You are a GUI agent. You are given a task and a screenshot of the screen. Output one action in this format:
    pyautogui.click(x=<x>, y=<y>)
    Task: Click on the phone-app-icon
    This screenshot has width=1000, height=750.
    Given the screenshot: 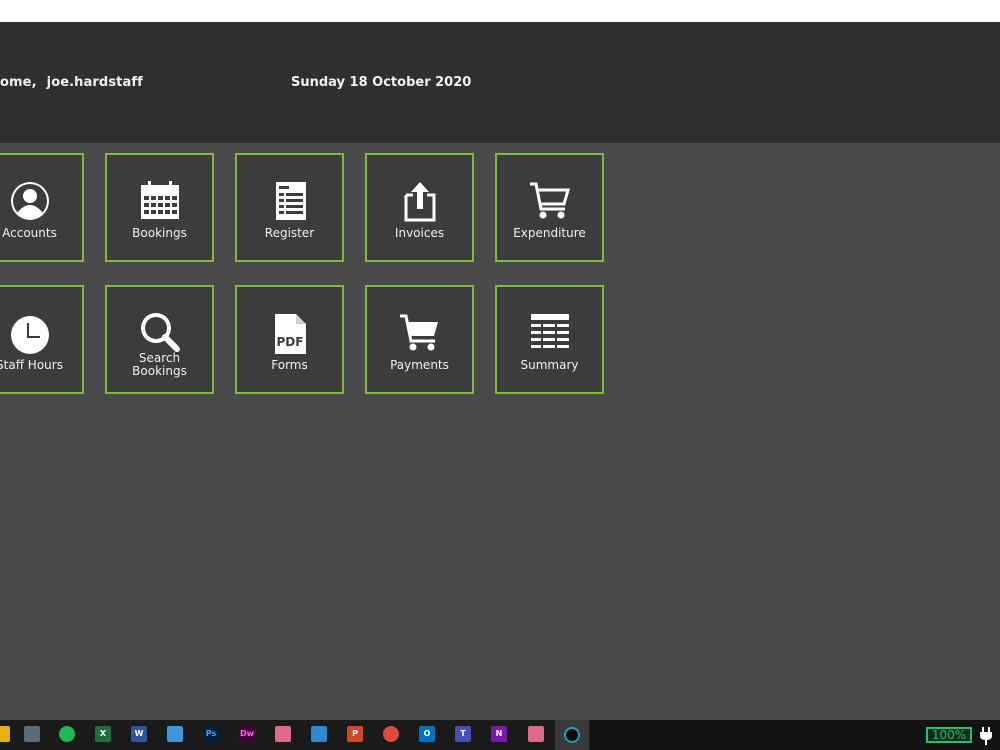 What is the action you would take?
    pyautogui.click(x=319, y=734)
    